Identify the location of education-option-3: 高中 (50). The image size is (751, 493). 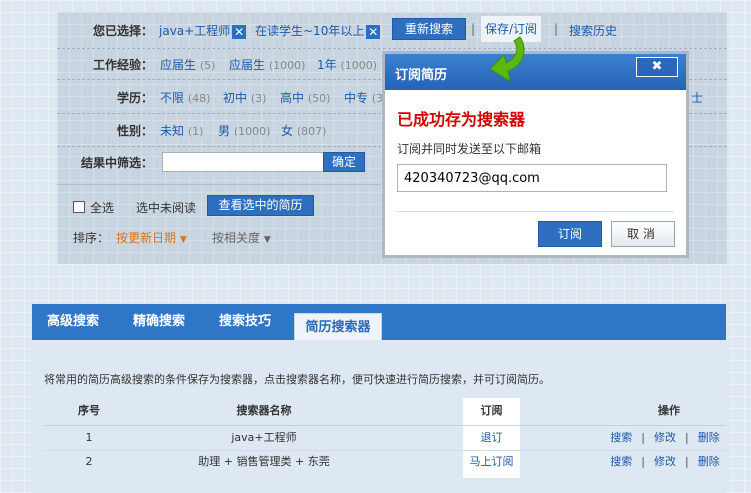
(305, 97).